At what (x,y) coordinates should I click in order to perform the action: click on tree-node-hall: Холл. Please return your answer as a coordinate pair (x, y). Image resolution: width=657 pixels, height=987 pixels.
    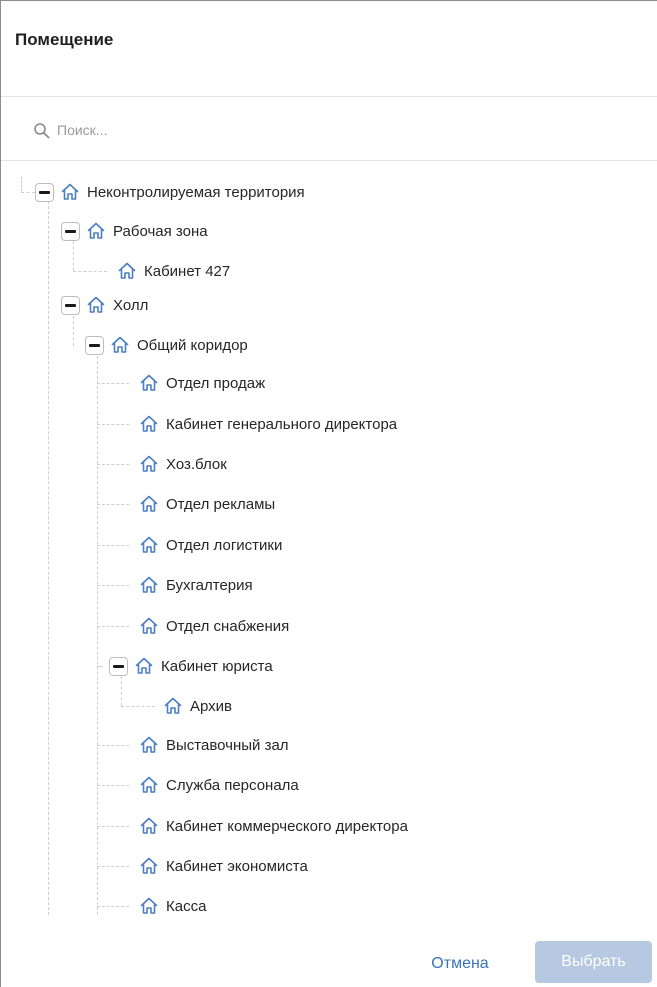
    Looking at the image, I should click on (104, 305).